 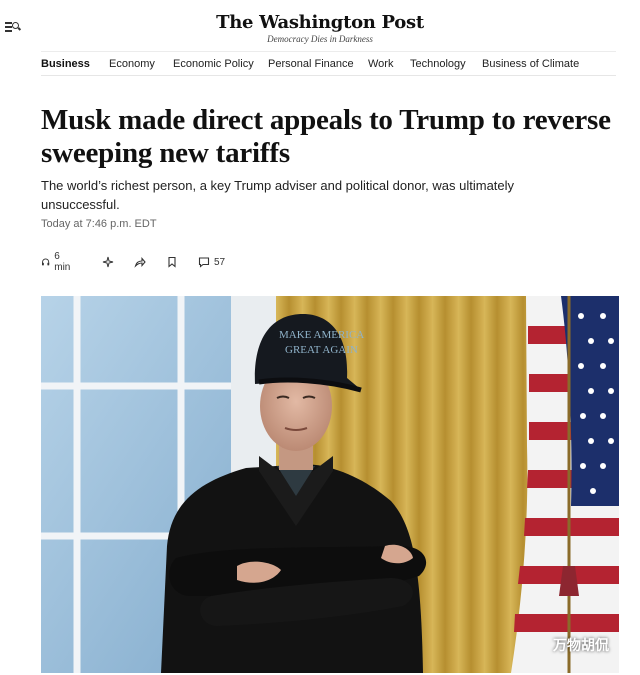 I want to click on bookmark-icon, so click(x=172, y=262).